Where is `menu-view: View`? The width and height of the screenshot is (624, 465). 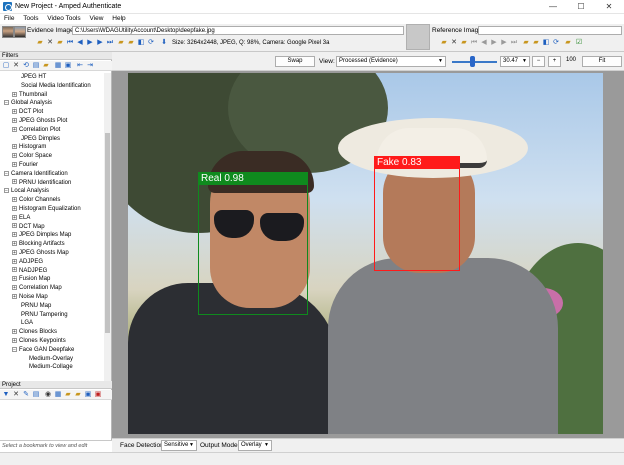 menu-view: View is located at coordinates (96, 19).